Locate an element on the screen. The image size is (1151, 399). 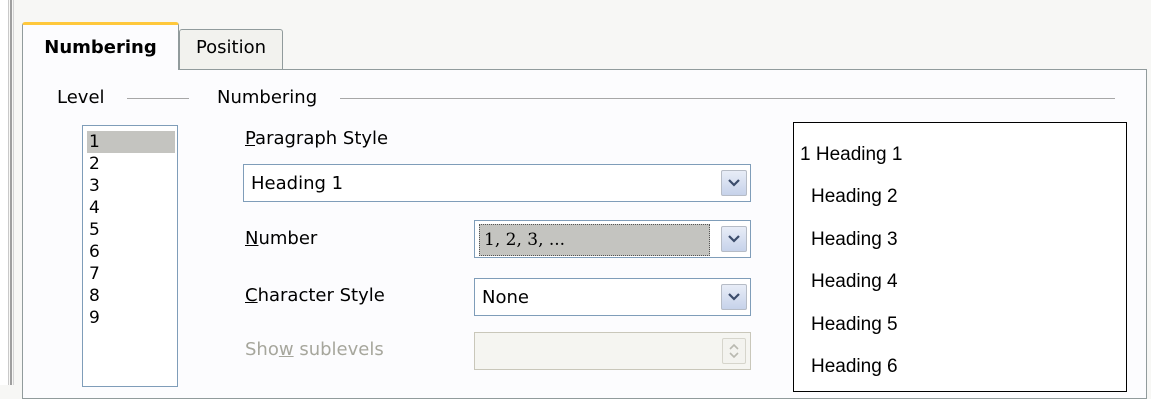
tab-position: Position is located at coordinates (231, 49).